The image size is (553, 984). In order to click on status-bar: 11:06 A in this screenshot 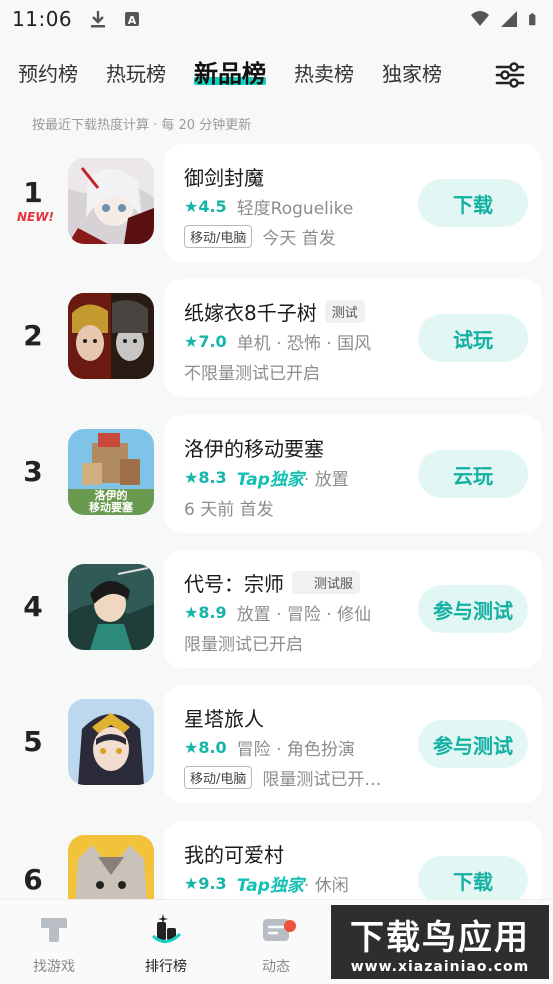, I will do `click(276, 19)`.